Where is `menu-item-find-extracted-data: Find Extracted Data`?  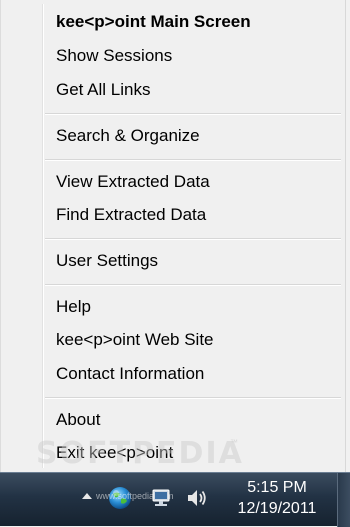 menu-item-find-extracted-data: Find Extracted Data is located at coordinates (198, 215).